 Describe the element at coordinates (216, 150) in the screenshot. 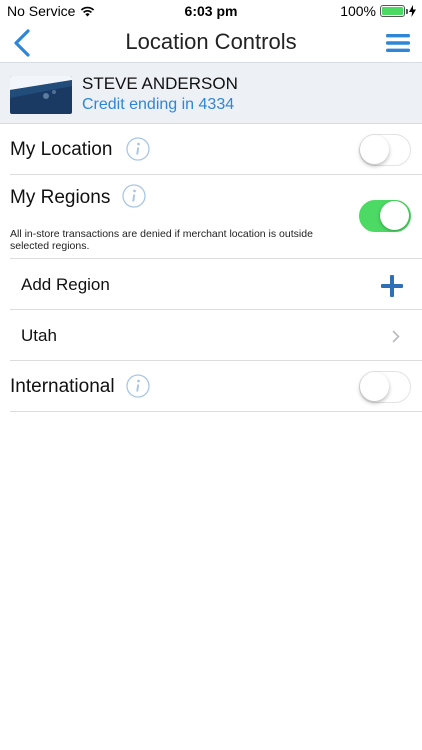

I see `my-location-row: My Location` at that location.